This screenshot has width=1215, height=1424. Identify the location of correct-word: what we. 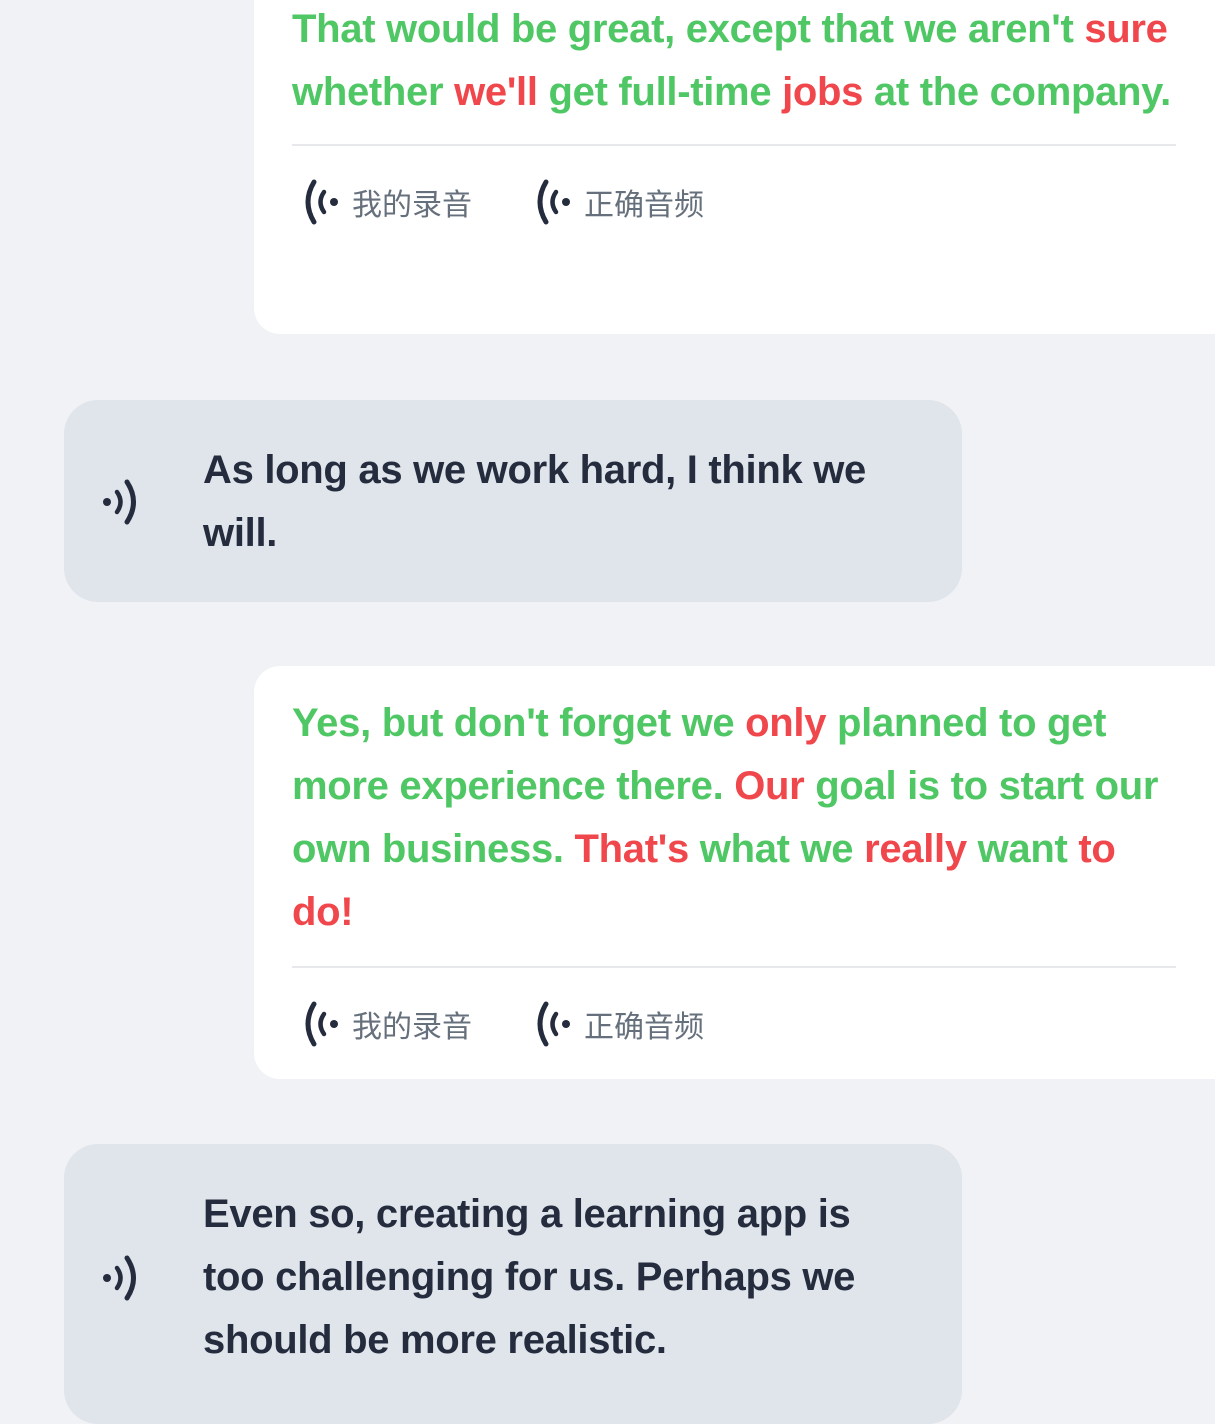
(776, 849).